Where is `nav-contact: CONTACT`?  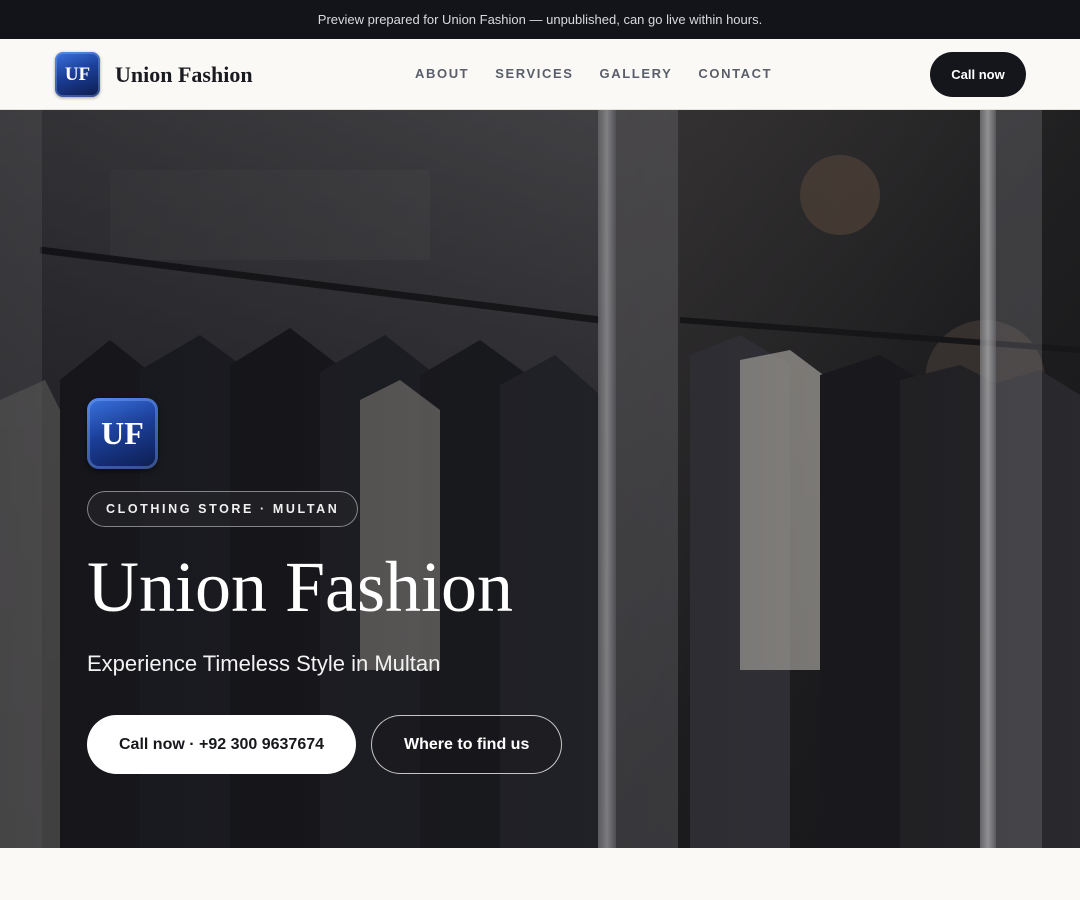 nav-contact: CONTACT is located at coordinates (735, 73).